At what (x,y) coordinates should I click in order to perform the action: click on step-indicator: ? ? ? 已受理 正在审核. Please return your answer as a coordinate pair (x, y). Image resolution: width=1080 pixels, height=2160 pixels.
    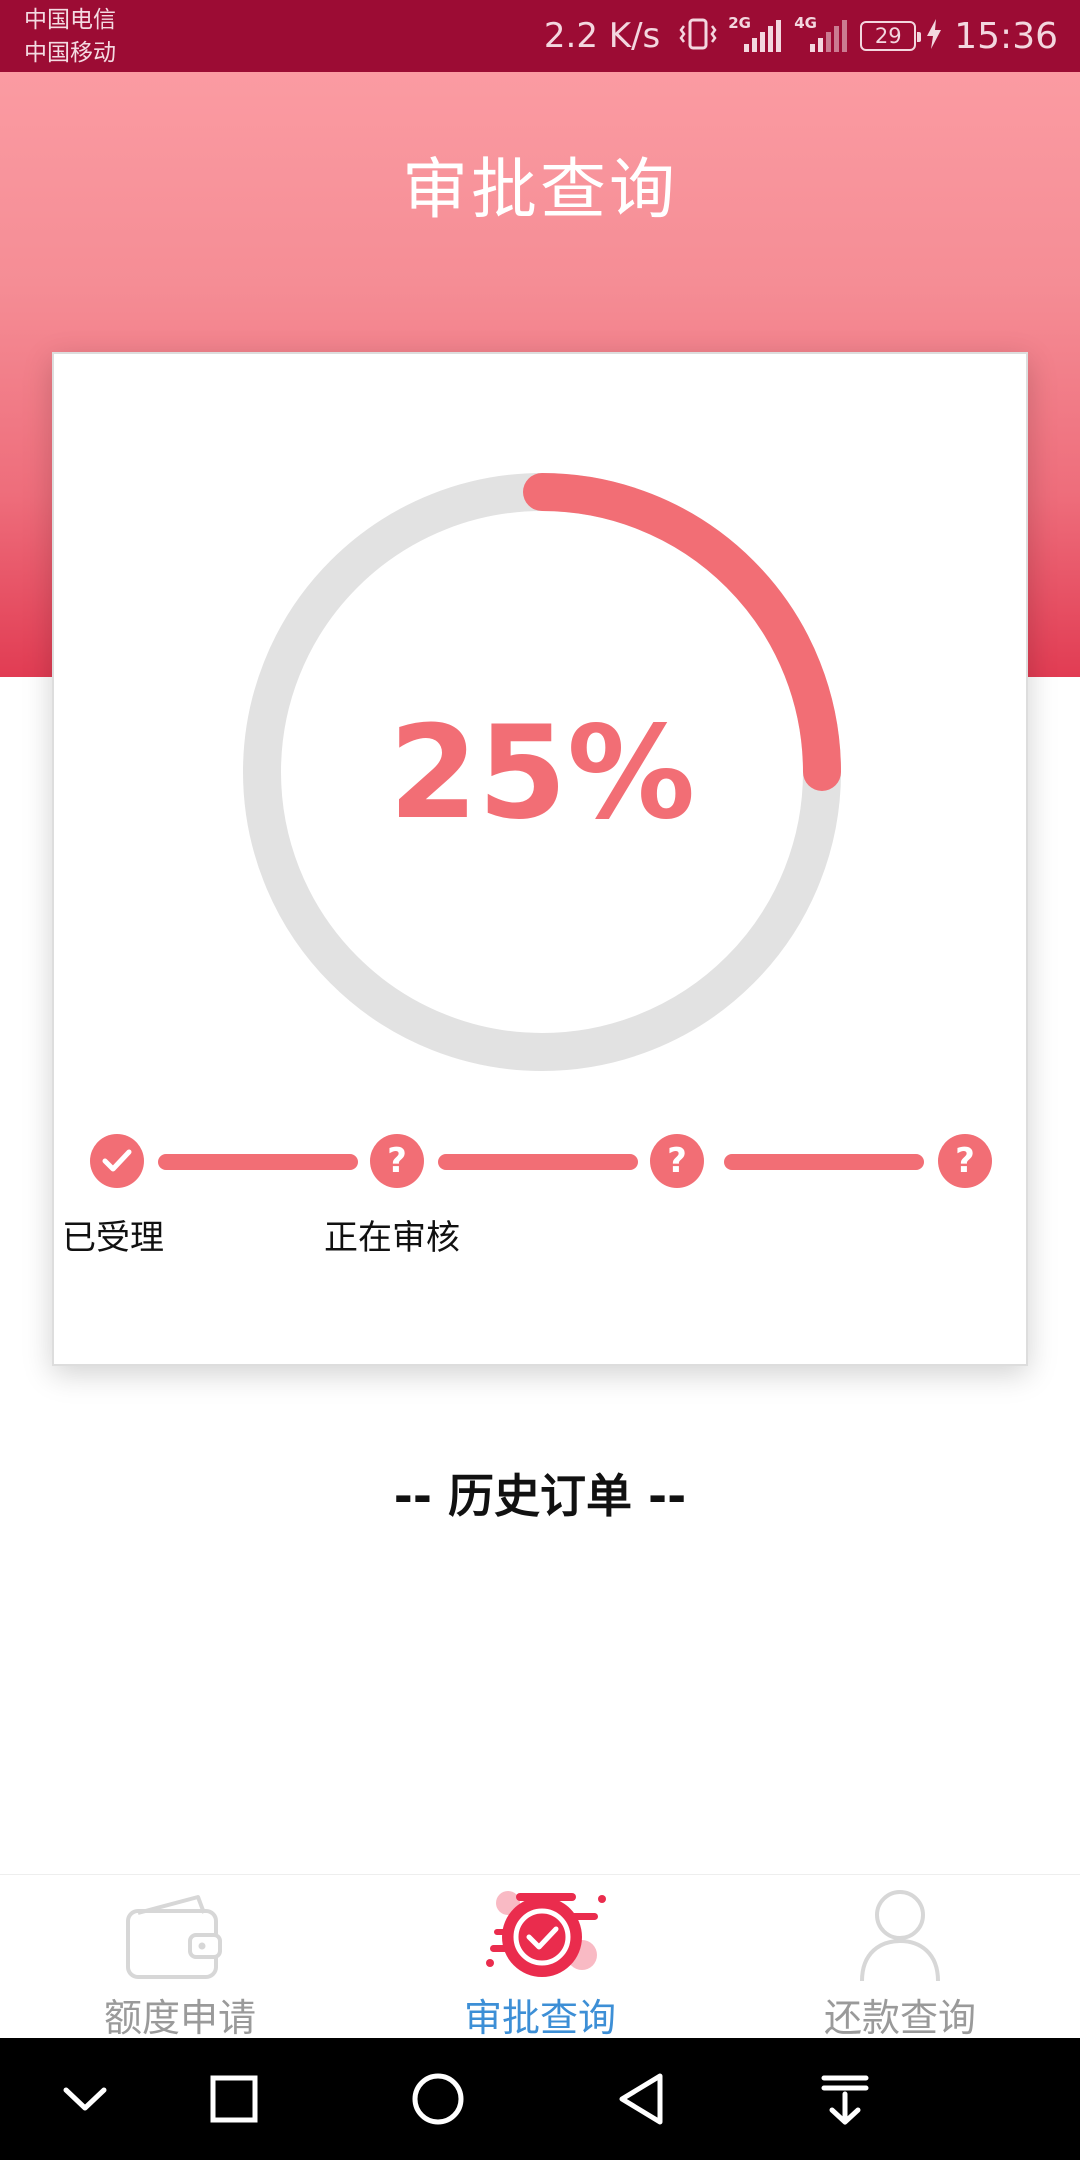
    Looking at the image, I should click on (542, 1194).